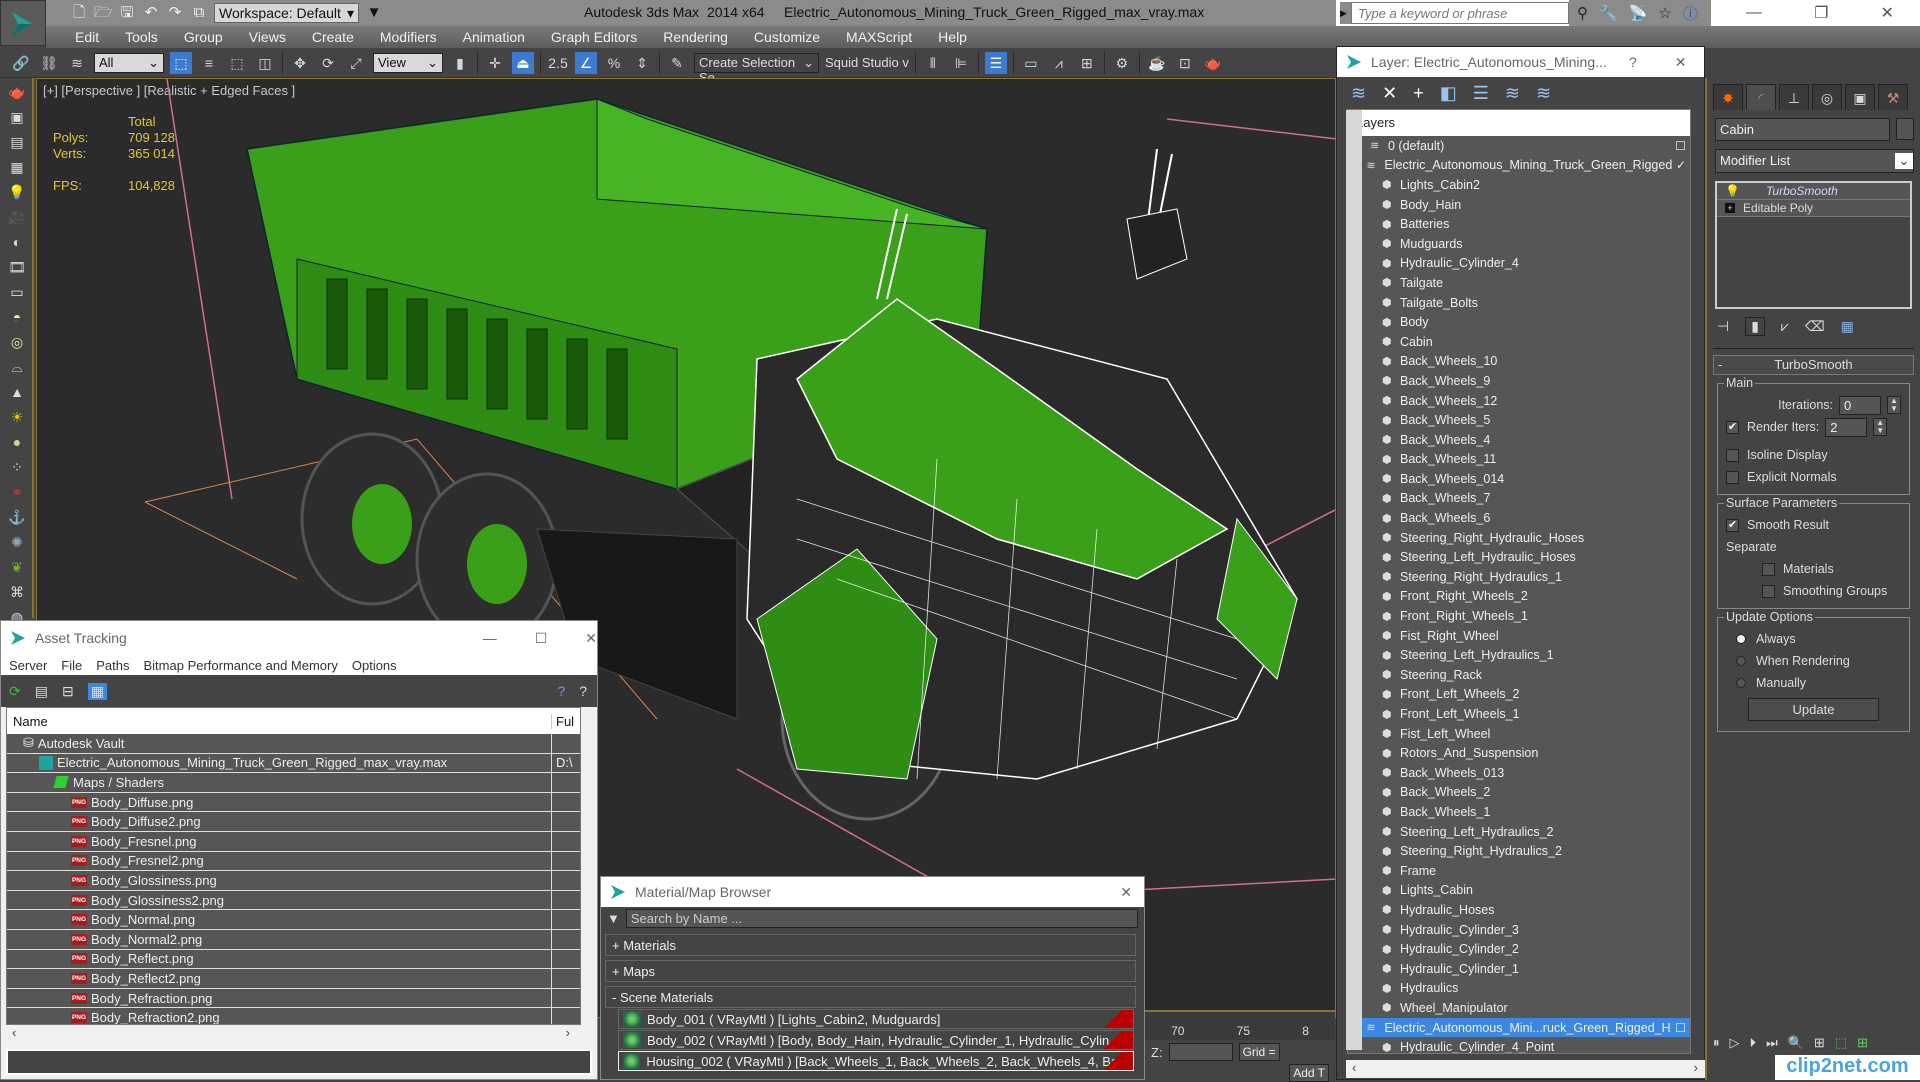 The height and width of the screenshot is (1082, 1920). Describe the element at coordinates (209, 63) in the screenshot. I see `select-by-name-icon: ≡` at that location.